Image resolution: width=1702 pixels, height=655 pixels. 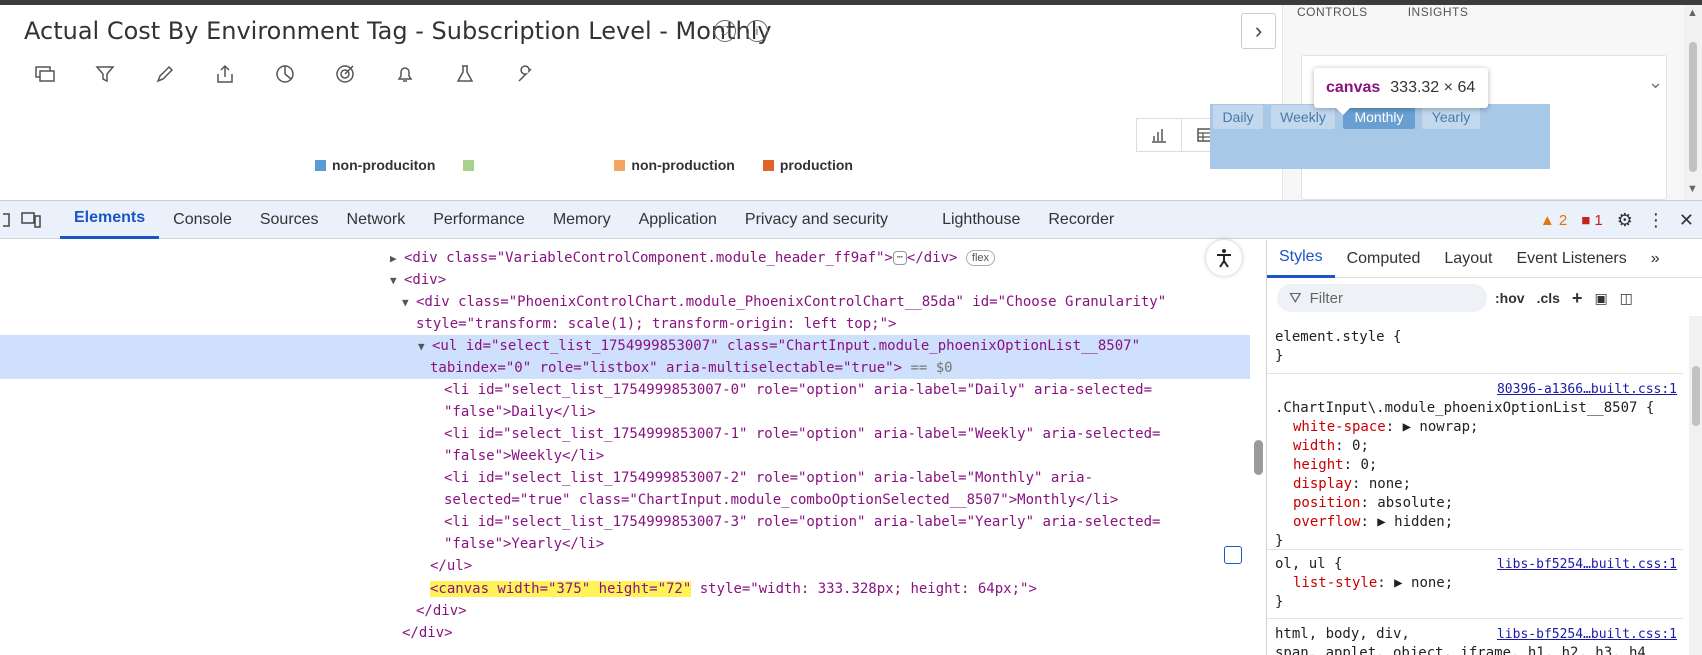 I want to click on tab-memory: Memory, so click(x=582, y=220).